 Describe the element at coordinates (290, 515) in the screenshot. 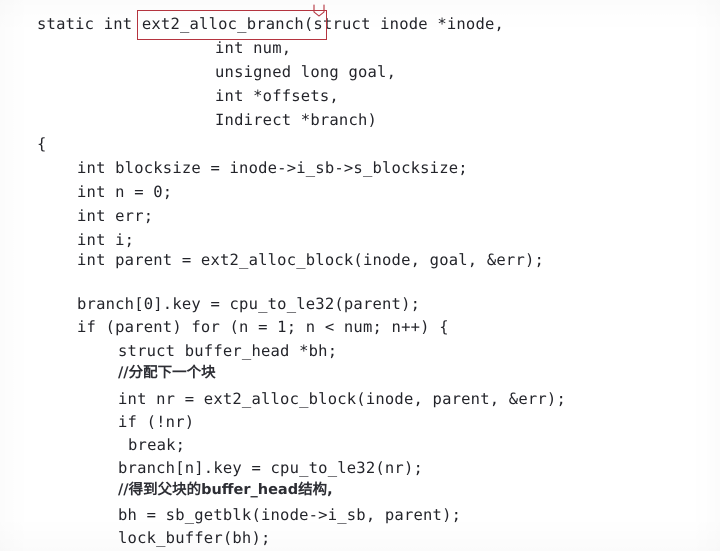

I see `code-line: bh = sb_getblk(inode->i_sb, parent);` at that location.